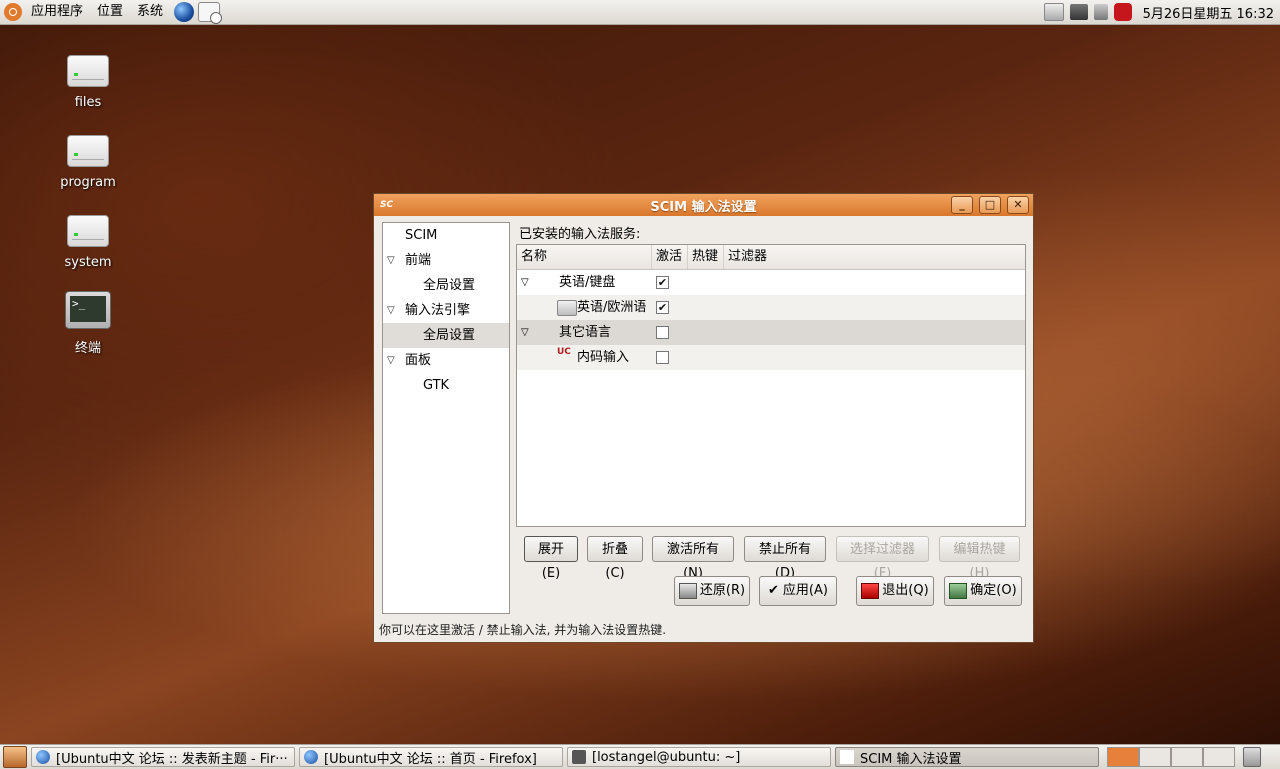 This screenshot has width=1280, height=769. What do you see at coordinates (958, 590) in the screenshot?
I see `ok-icon` at bounding box center [958, 590].